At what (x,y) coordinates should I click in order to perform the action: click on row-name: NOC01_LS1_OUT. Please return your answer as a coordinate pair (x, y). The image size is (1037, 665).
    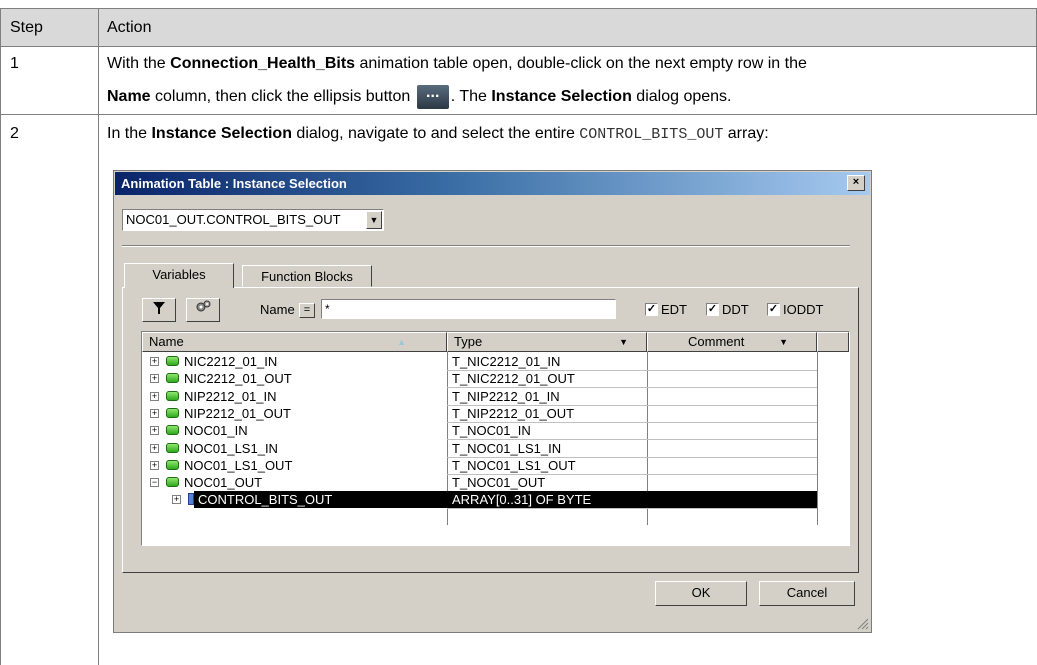
    Looking at the image, I should click on (238, 465).